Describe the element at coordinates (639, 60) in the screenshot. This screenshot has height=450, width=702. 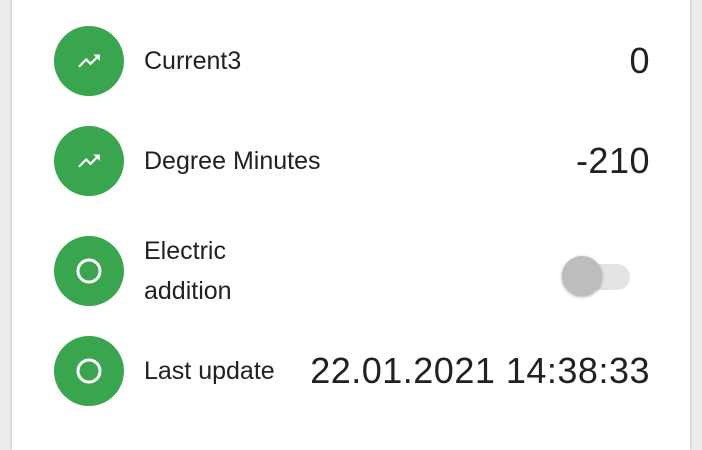
I see `entity-state: 0` at that location.